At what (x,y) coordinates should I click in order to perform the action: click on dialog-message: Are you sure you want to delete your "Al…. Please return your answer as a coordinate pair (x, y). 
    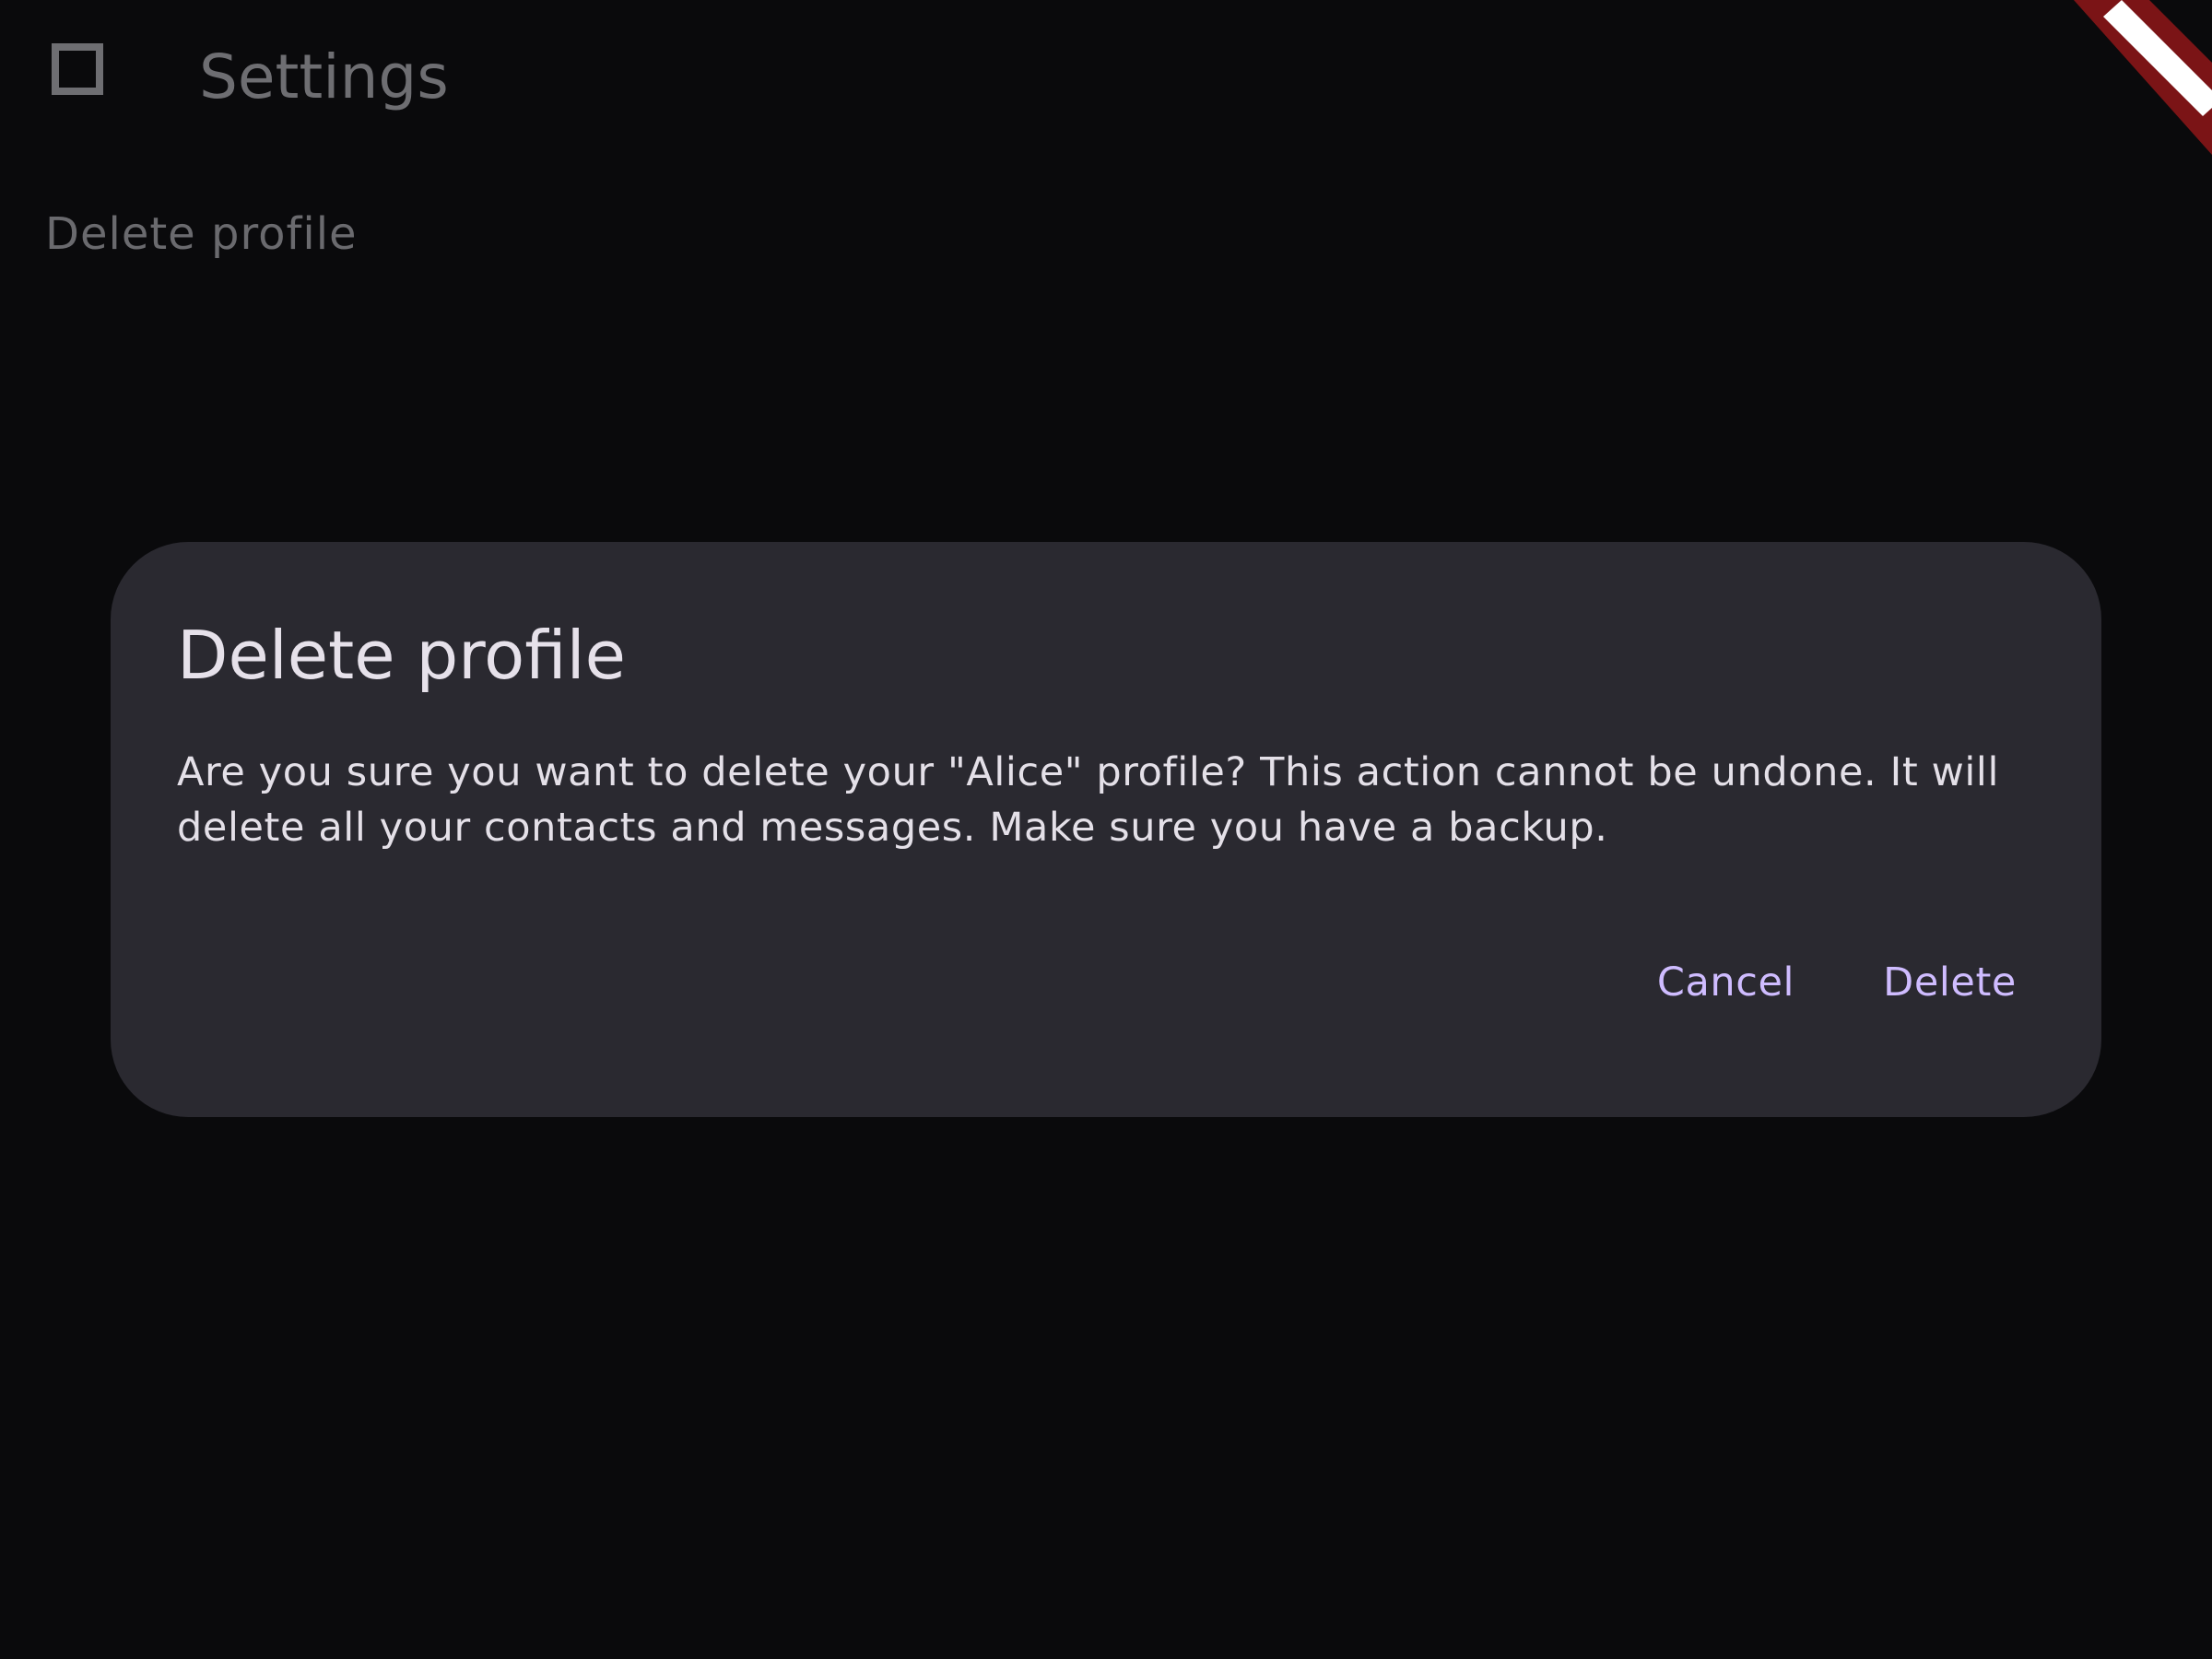
    Looking at the image, I should click on (1088, 800).